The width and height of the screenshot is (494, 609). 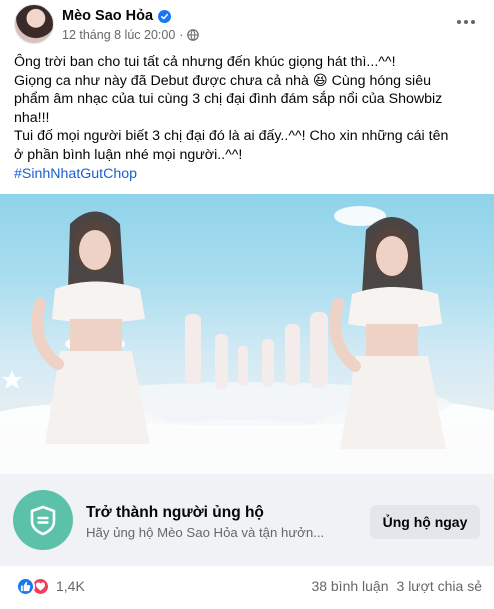 What do you see at coordinates (118, 35) in the screenshot?
I see `post-timestamp: 12 tháng 8 lúc 20:00` at bounding box center [118, 35].